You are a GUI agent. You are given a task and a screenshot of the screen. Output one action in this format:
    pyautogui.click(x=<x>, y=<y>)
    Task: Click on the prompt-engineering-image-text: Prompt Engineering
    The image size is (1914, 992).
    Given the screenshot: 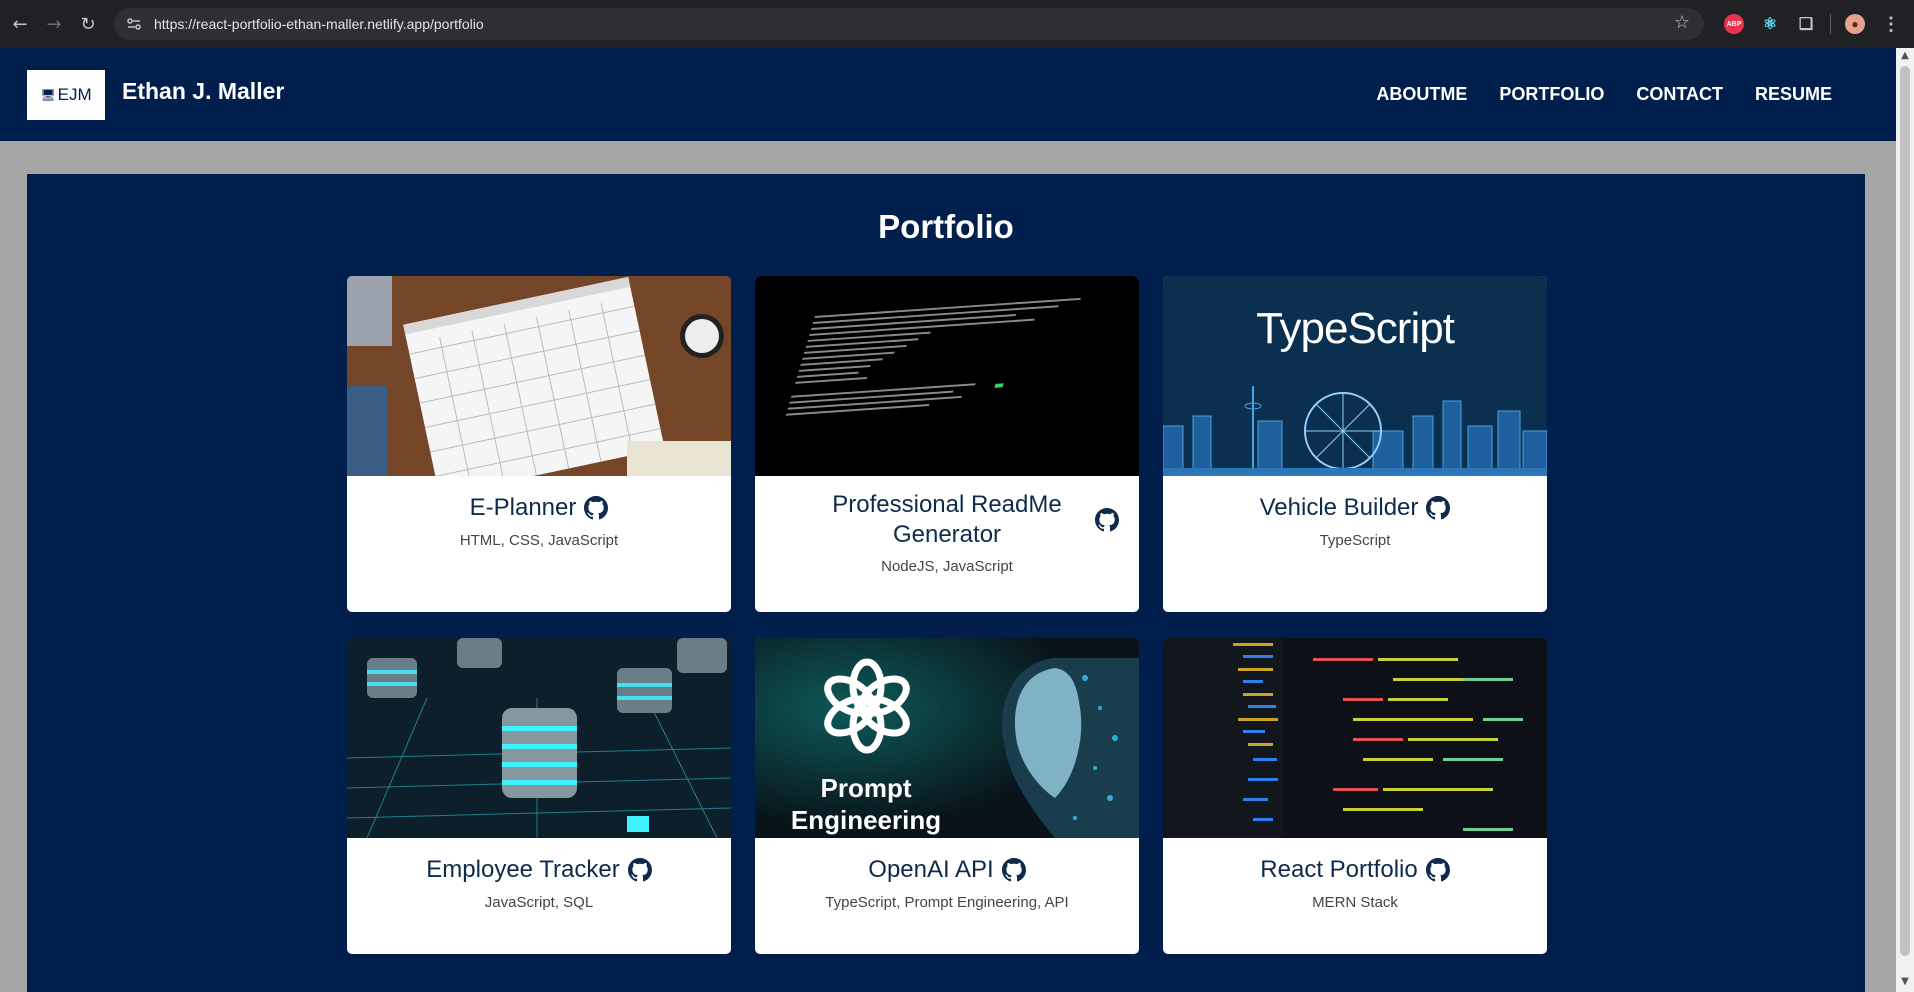 What is the action you would take?
    pyautogui.click(x=866, y=804)
    